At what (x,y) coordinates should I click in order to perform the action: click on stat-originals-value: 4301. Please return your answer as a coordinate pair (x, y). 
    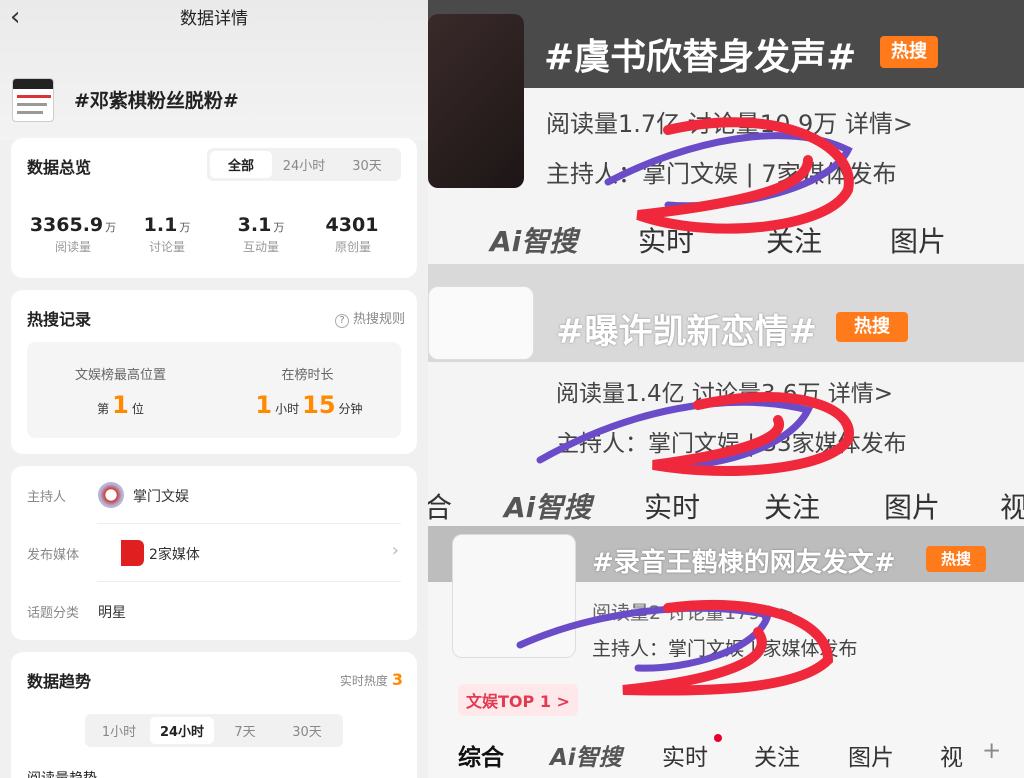
    Looking at the image, I should click on (352, 225).